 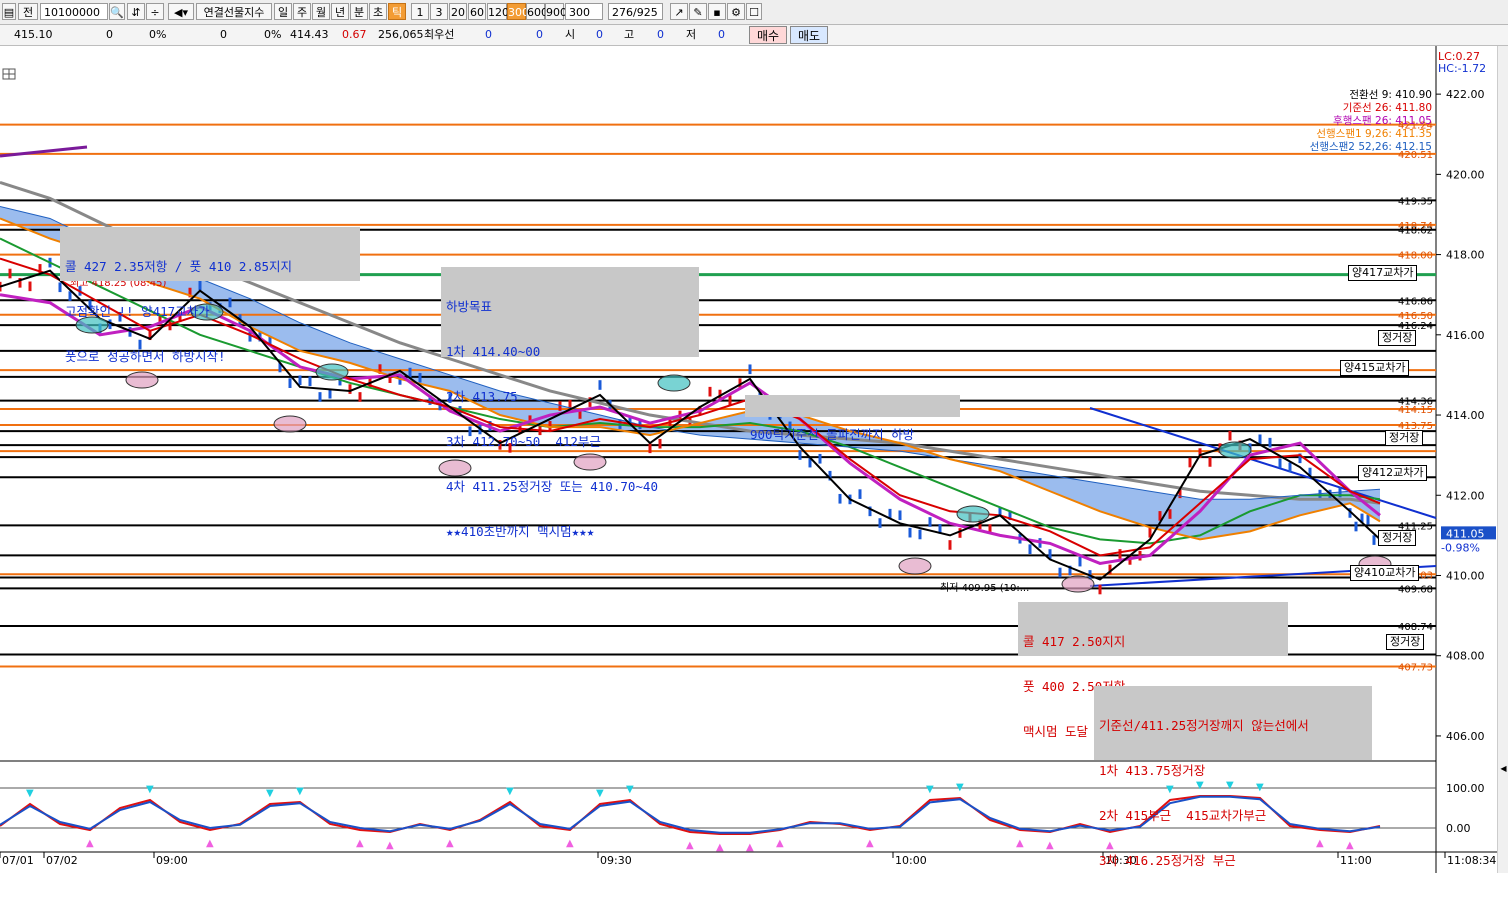 What do you see at coordinates (397, 11) in the screenshot?
I see `tb-tick: 틱` at bounding box center [397, 11].